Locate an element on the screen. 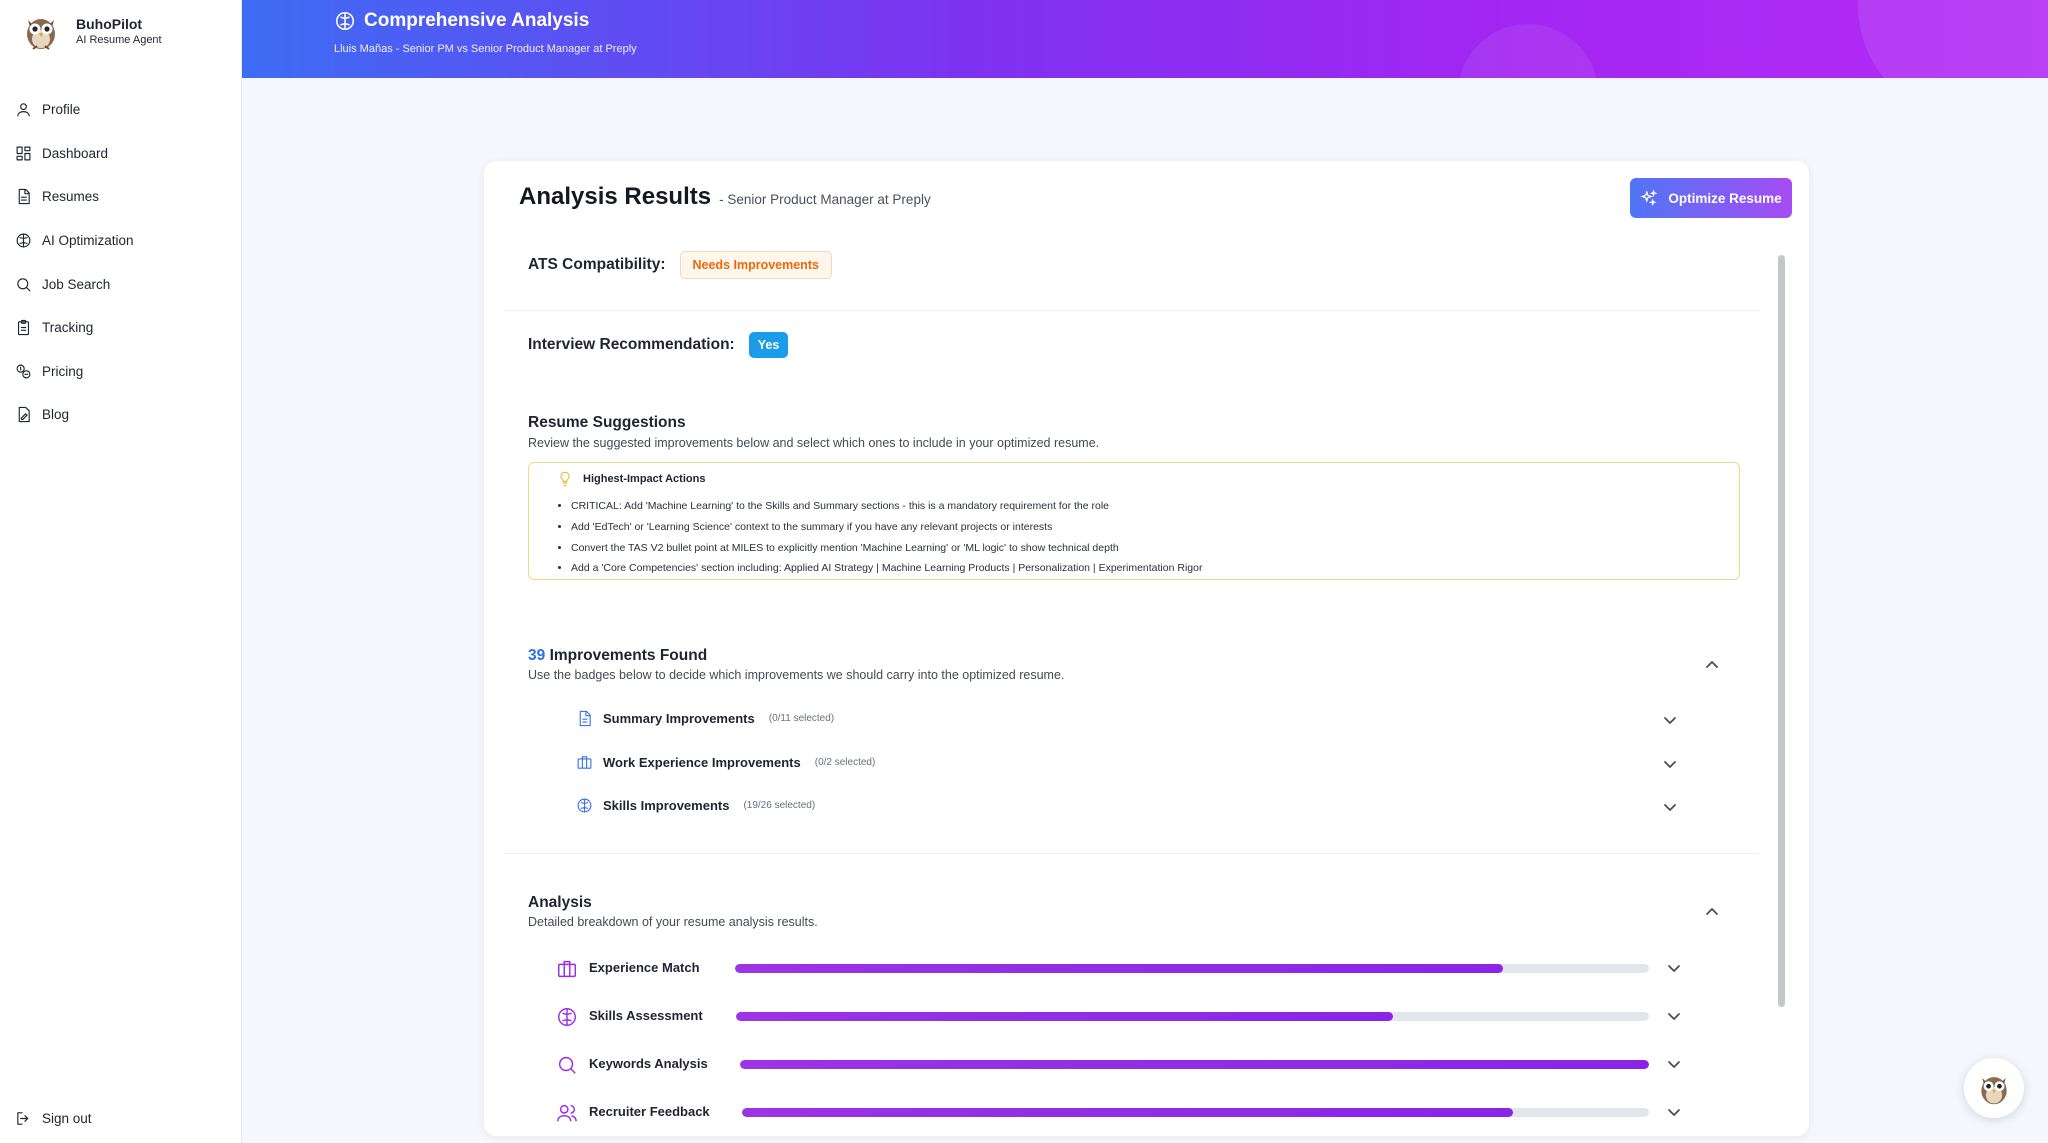 The width and height of the screenshot is (2048, 1143). sidebar-item-label: Job Search is located at coordinates (76, 284).